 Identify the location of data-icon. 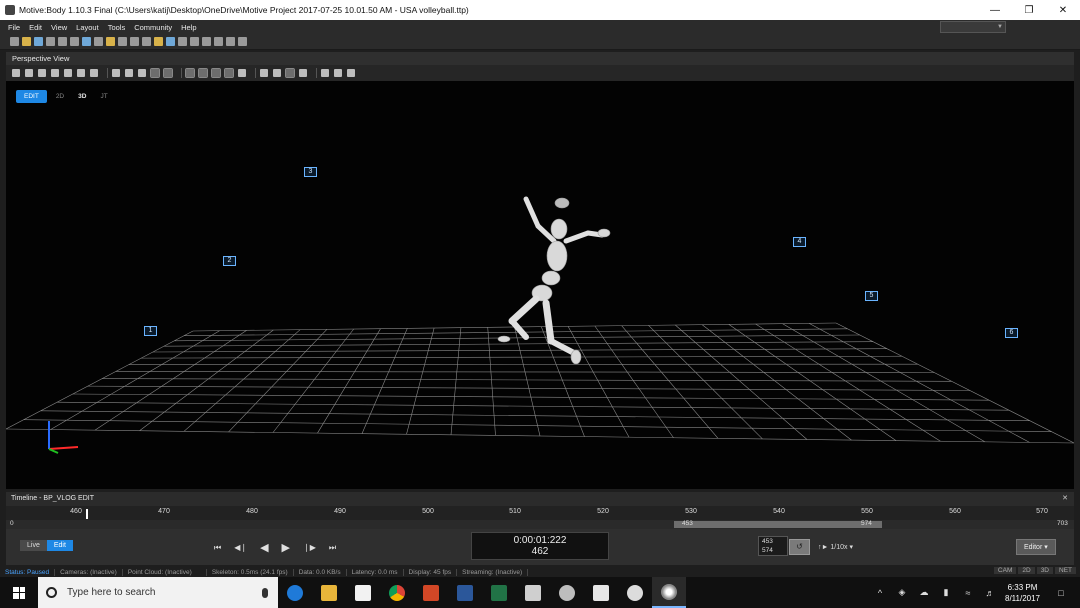
(98, 41).